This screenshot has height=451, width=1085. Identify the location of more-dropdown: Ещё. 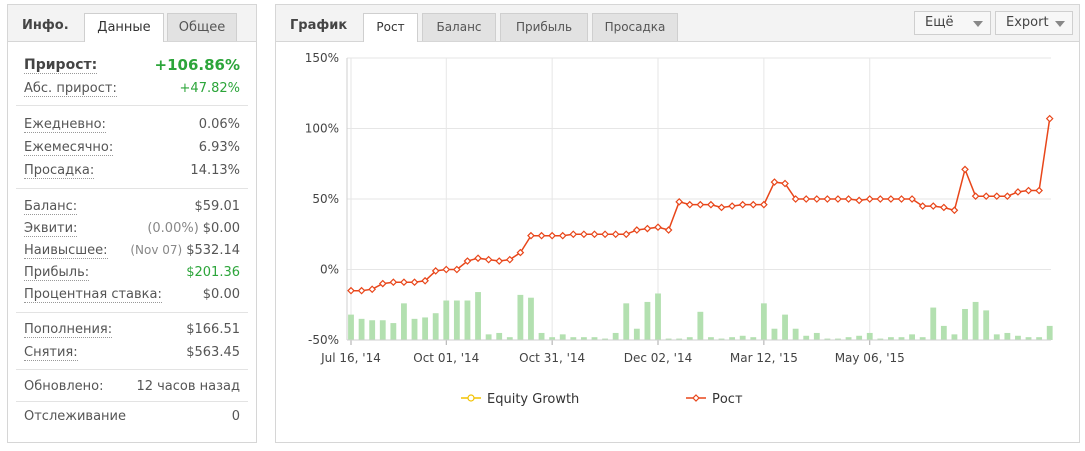
(952, 23).